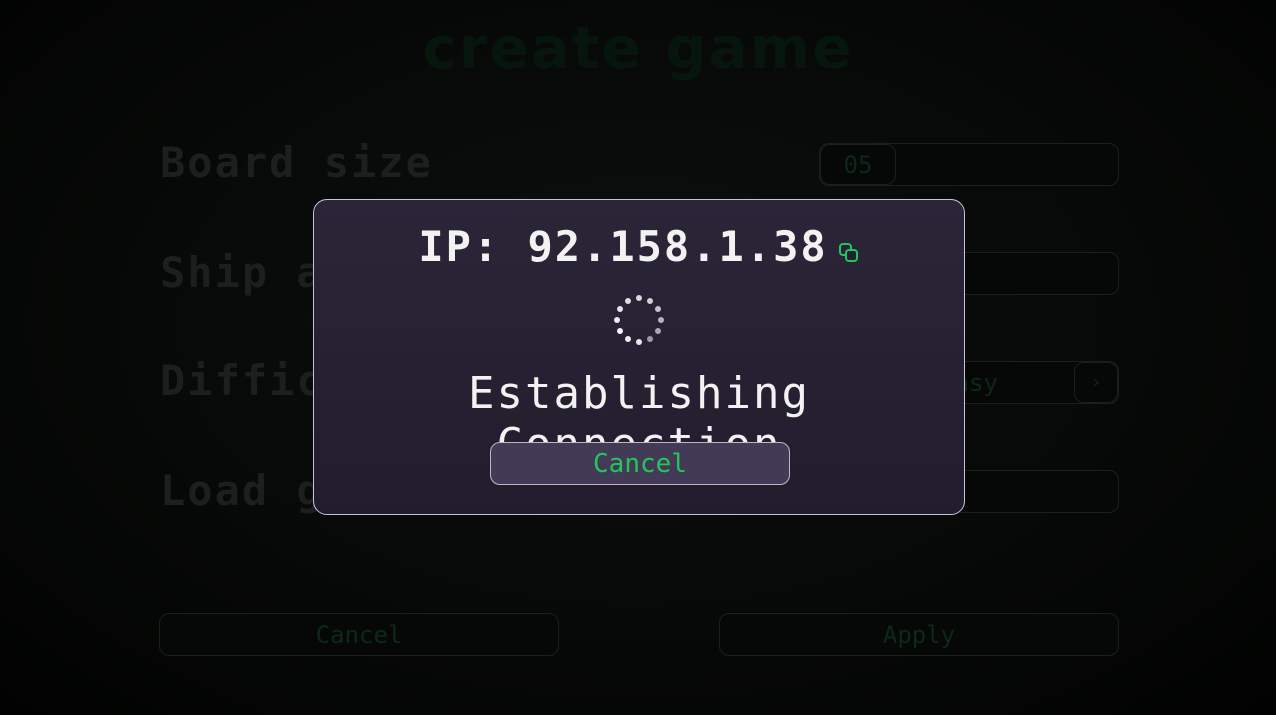  I want to click on modal-cancel-button: Cancel, so click(640, 463).